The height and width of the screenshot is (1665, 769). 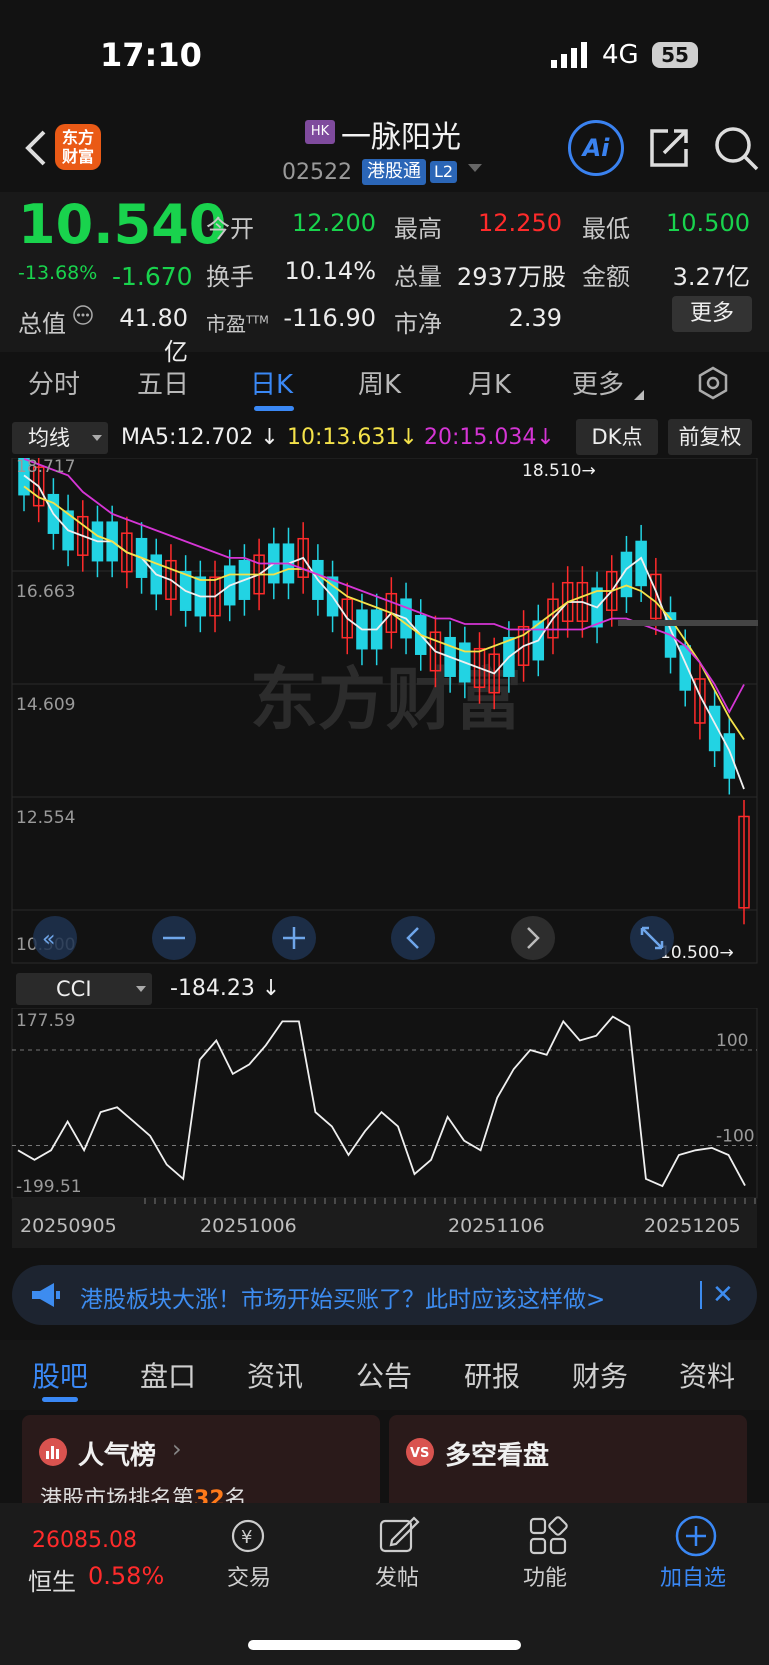 I want to click on last-price: 10.540, so click(x=122, y=224).